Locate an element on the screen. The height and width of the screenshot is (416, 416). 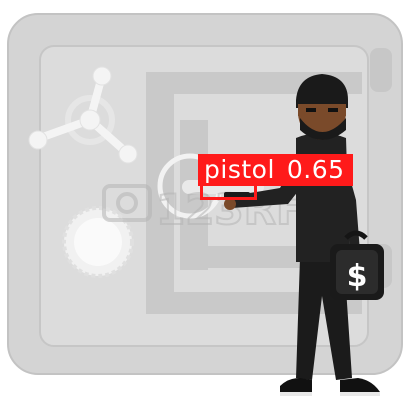
detection-class-label: pistol is located at coordinates (239, 169).